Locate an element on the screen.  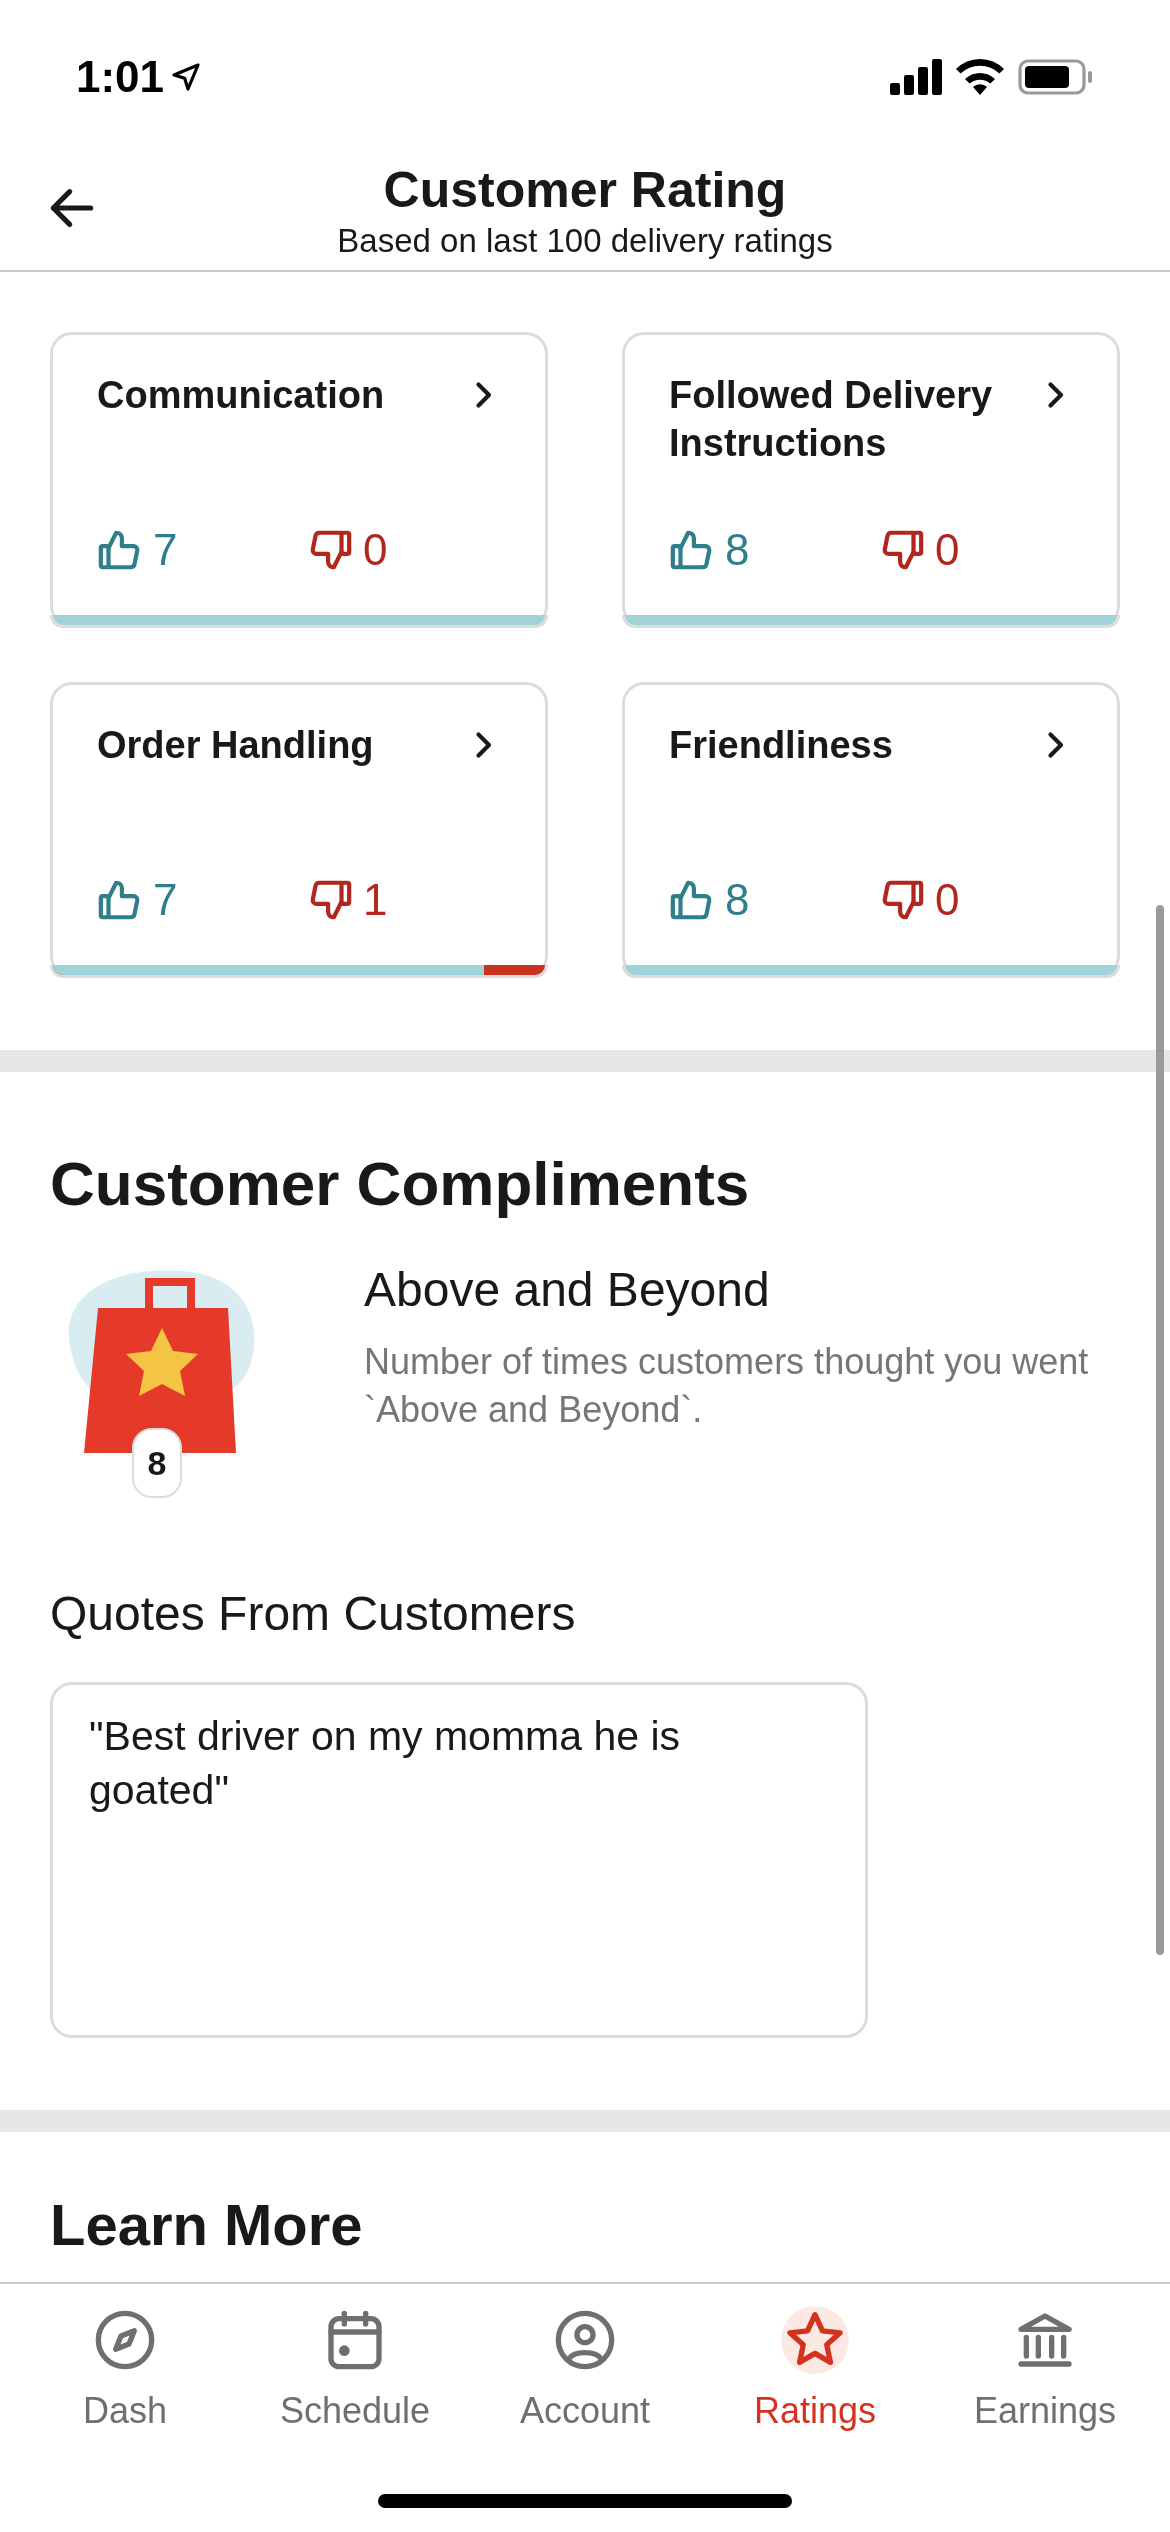
section-heading: Learn More is located at coordinates (207, 2225).